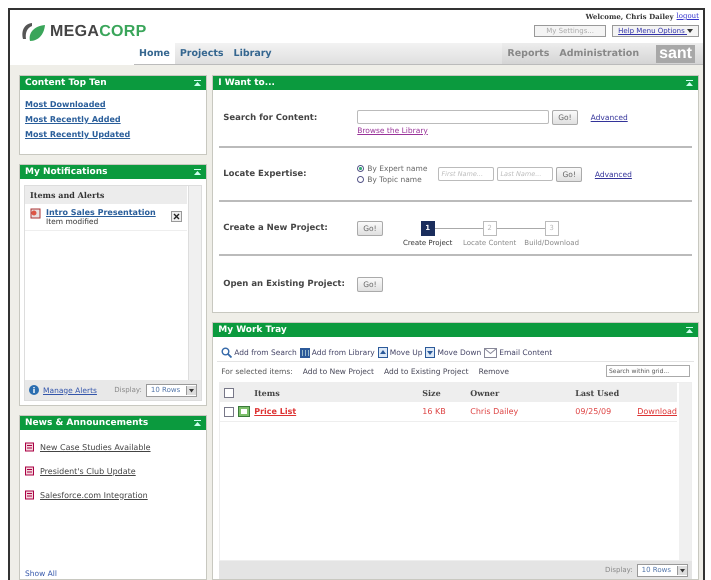 This screenshot has width=711, height=580. I want to click on column-header: Items, so click(267, 393).